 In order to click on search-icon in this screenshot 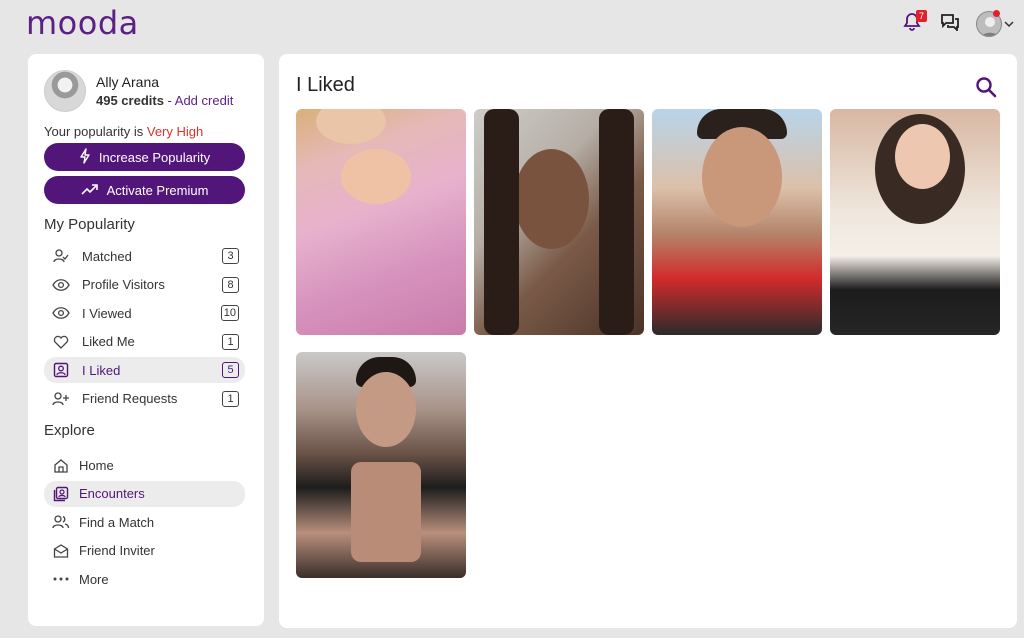, I will do `click(986, 89)`.